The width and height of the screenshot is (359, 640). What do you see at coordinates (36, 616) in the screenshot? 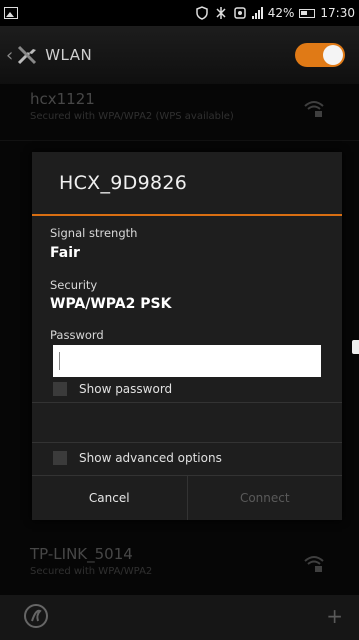
I see `wps-icon` at bounding box center [36, 616].